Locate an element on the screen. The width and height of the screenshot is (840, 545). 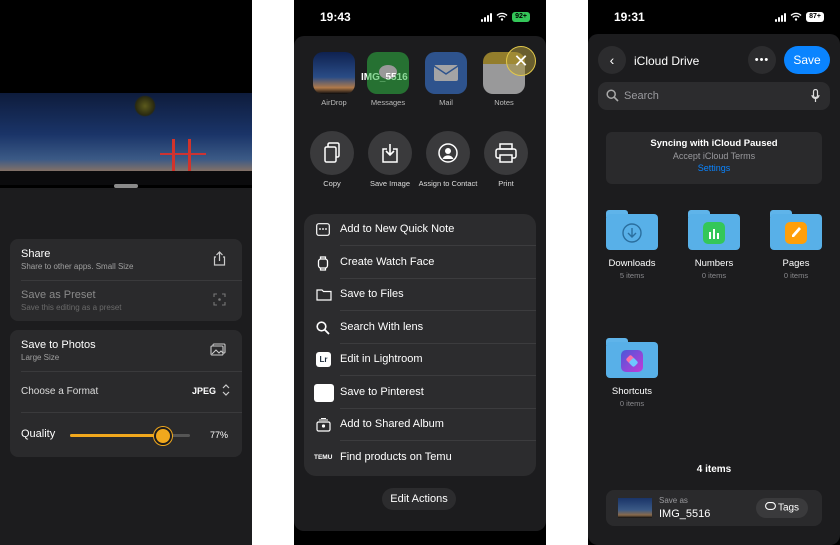
app-airdrop: IMG_5516 AirDrop is located at coordinates (360, 79).